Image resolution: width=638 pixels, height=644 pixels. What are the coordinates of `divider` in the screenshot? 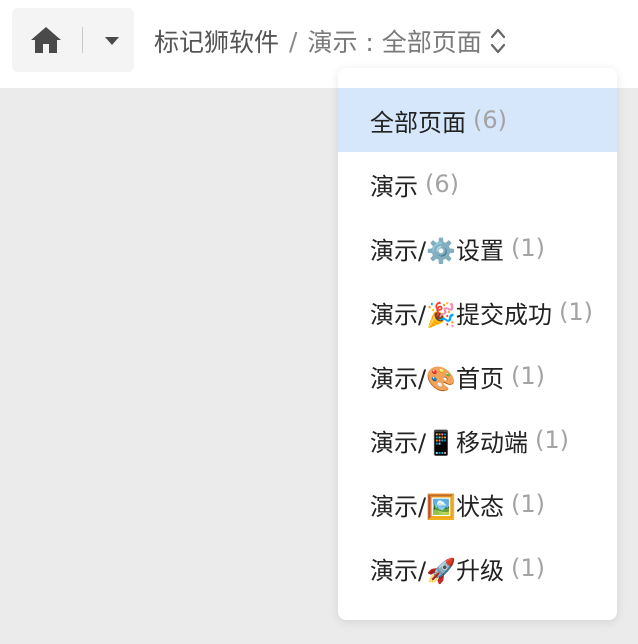 It's located at (82, 40).